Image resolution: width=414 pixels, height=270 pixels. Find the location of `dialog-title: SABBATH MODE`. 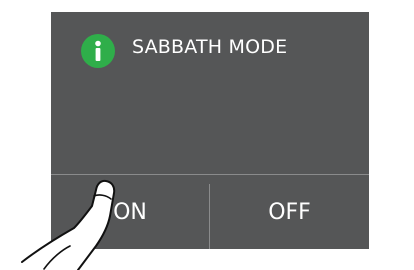

dialog-title: SABBATH MODE is located at coordinates (210, 47).